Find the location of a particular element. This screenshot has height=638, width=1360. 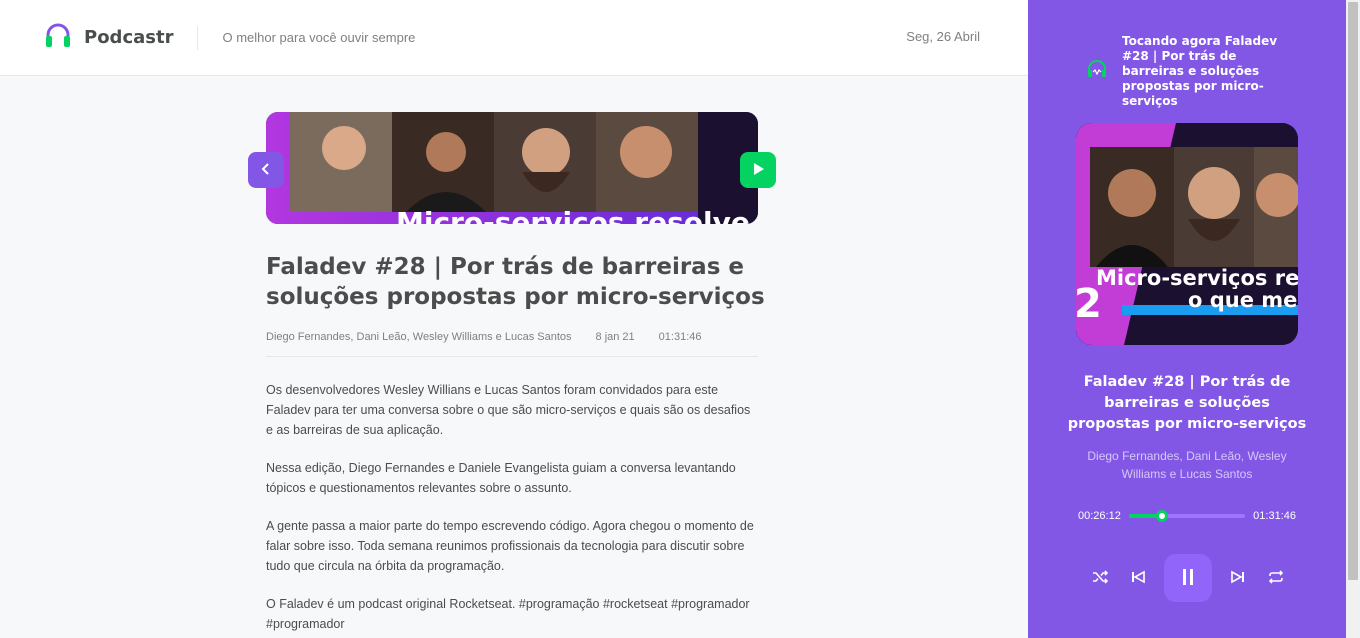

play-episode-button is located at coordinates (758, 170).